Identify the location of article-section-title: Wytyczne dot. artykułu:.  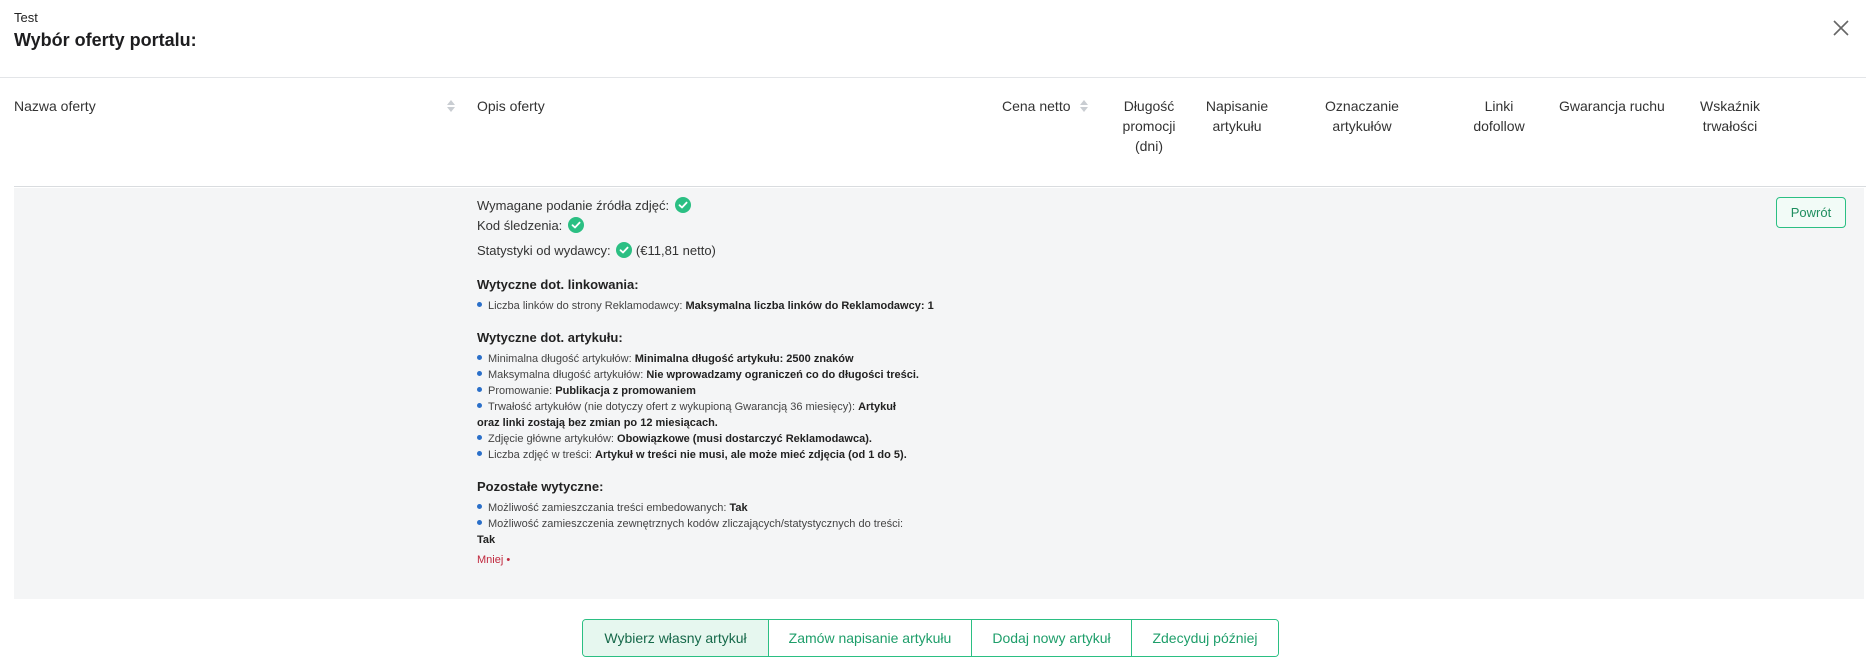
(550, 337).